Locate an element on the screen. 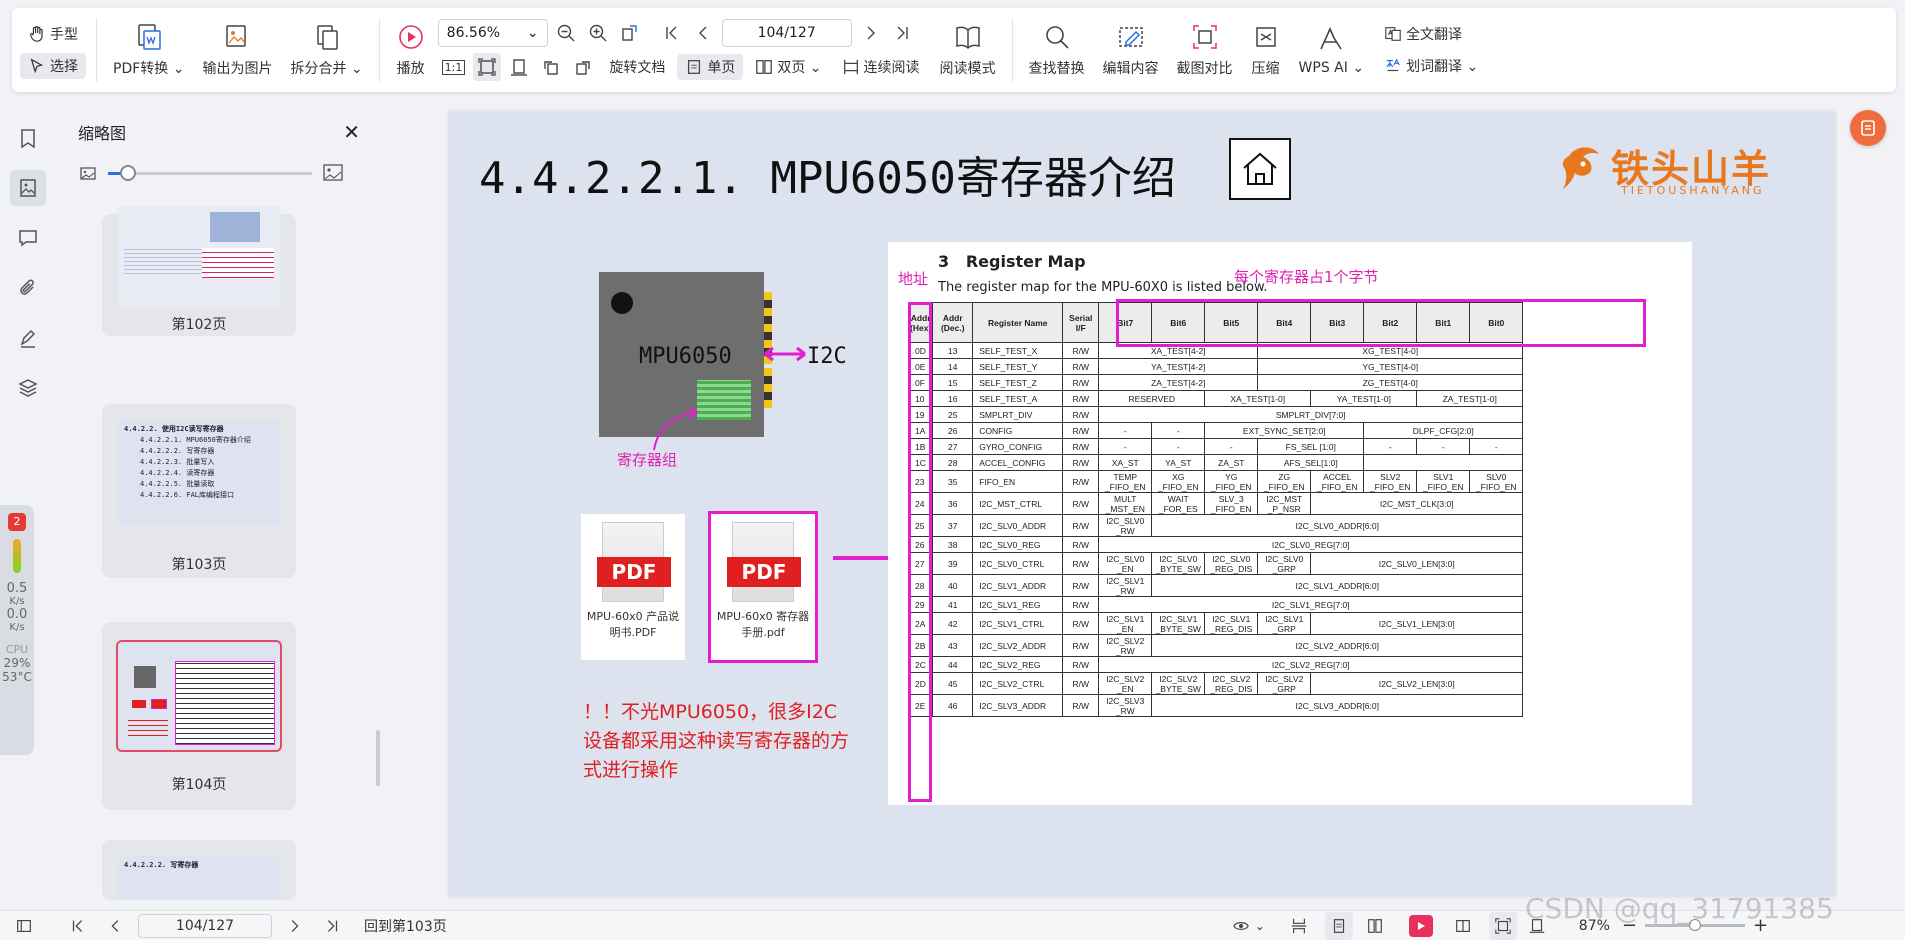  register-name: I2C_SLV2_REG is located at coordinates (1018, 664).